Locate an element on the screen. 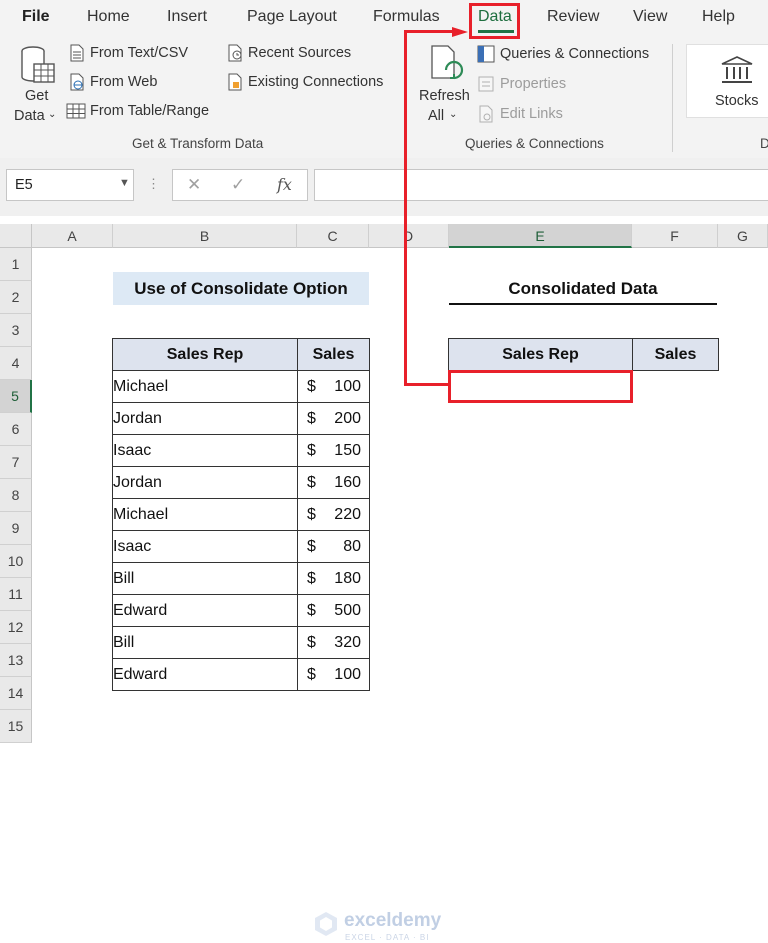 The height and width of the screenshot is (943, 768). watermark-tagline: EXCEL · DATA · BI is located at coordinates (387, 937).